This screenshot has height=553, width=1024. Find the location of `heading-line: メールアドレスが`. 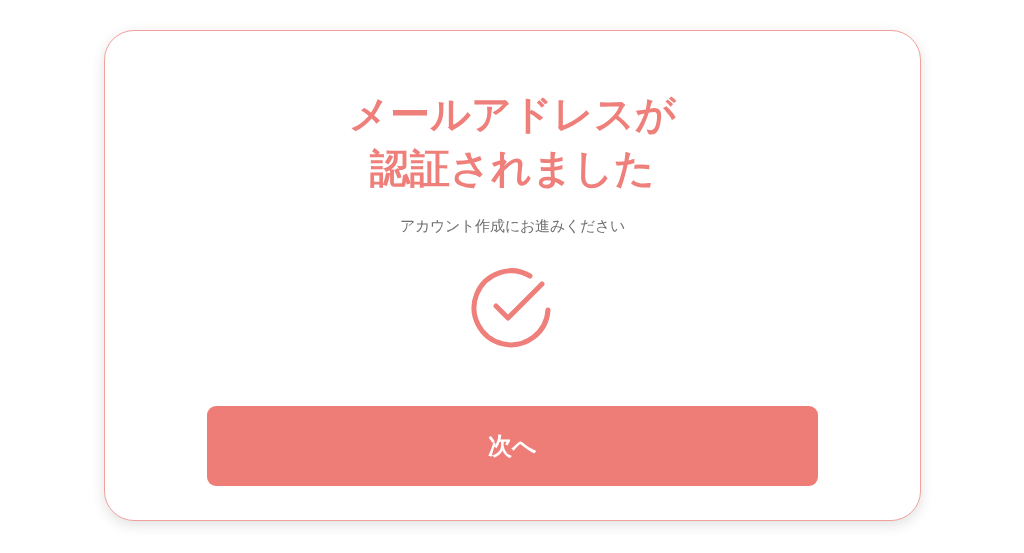

heading-line: メールアドレスが is located at coordinates (512, 114).